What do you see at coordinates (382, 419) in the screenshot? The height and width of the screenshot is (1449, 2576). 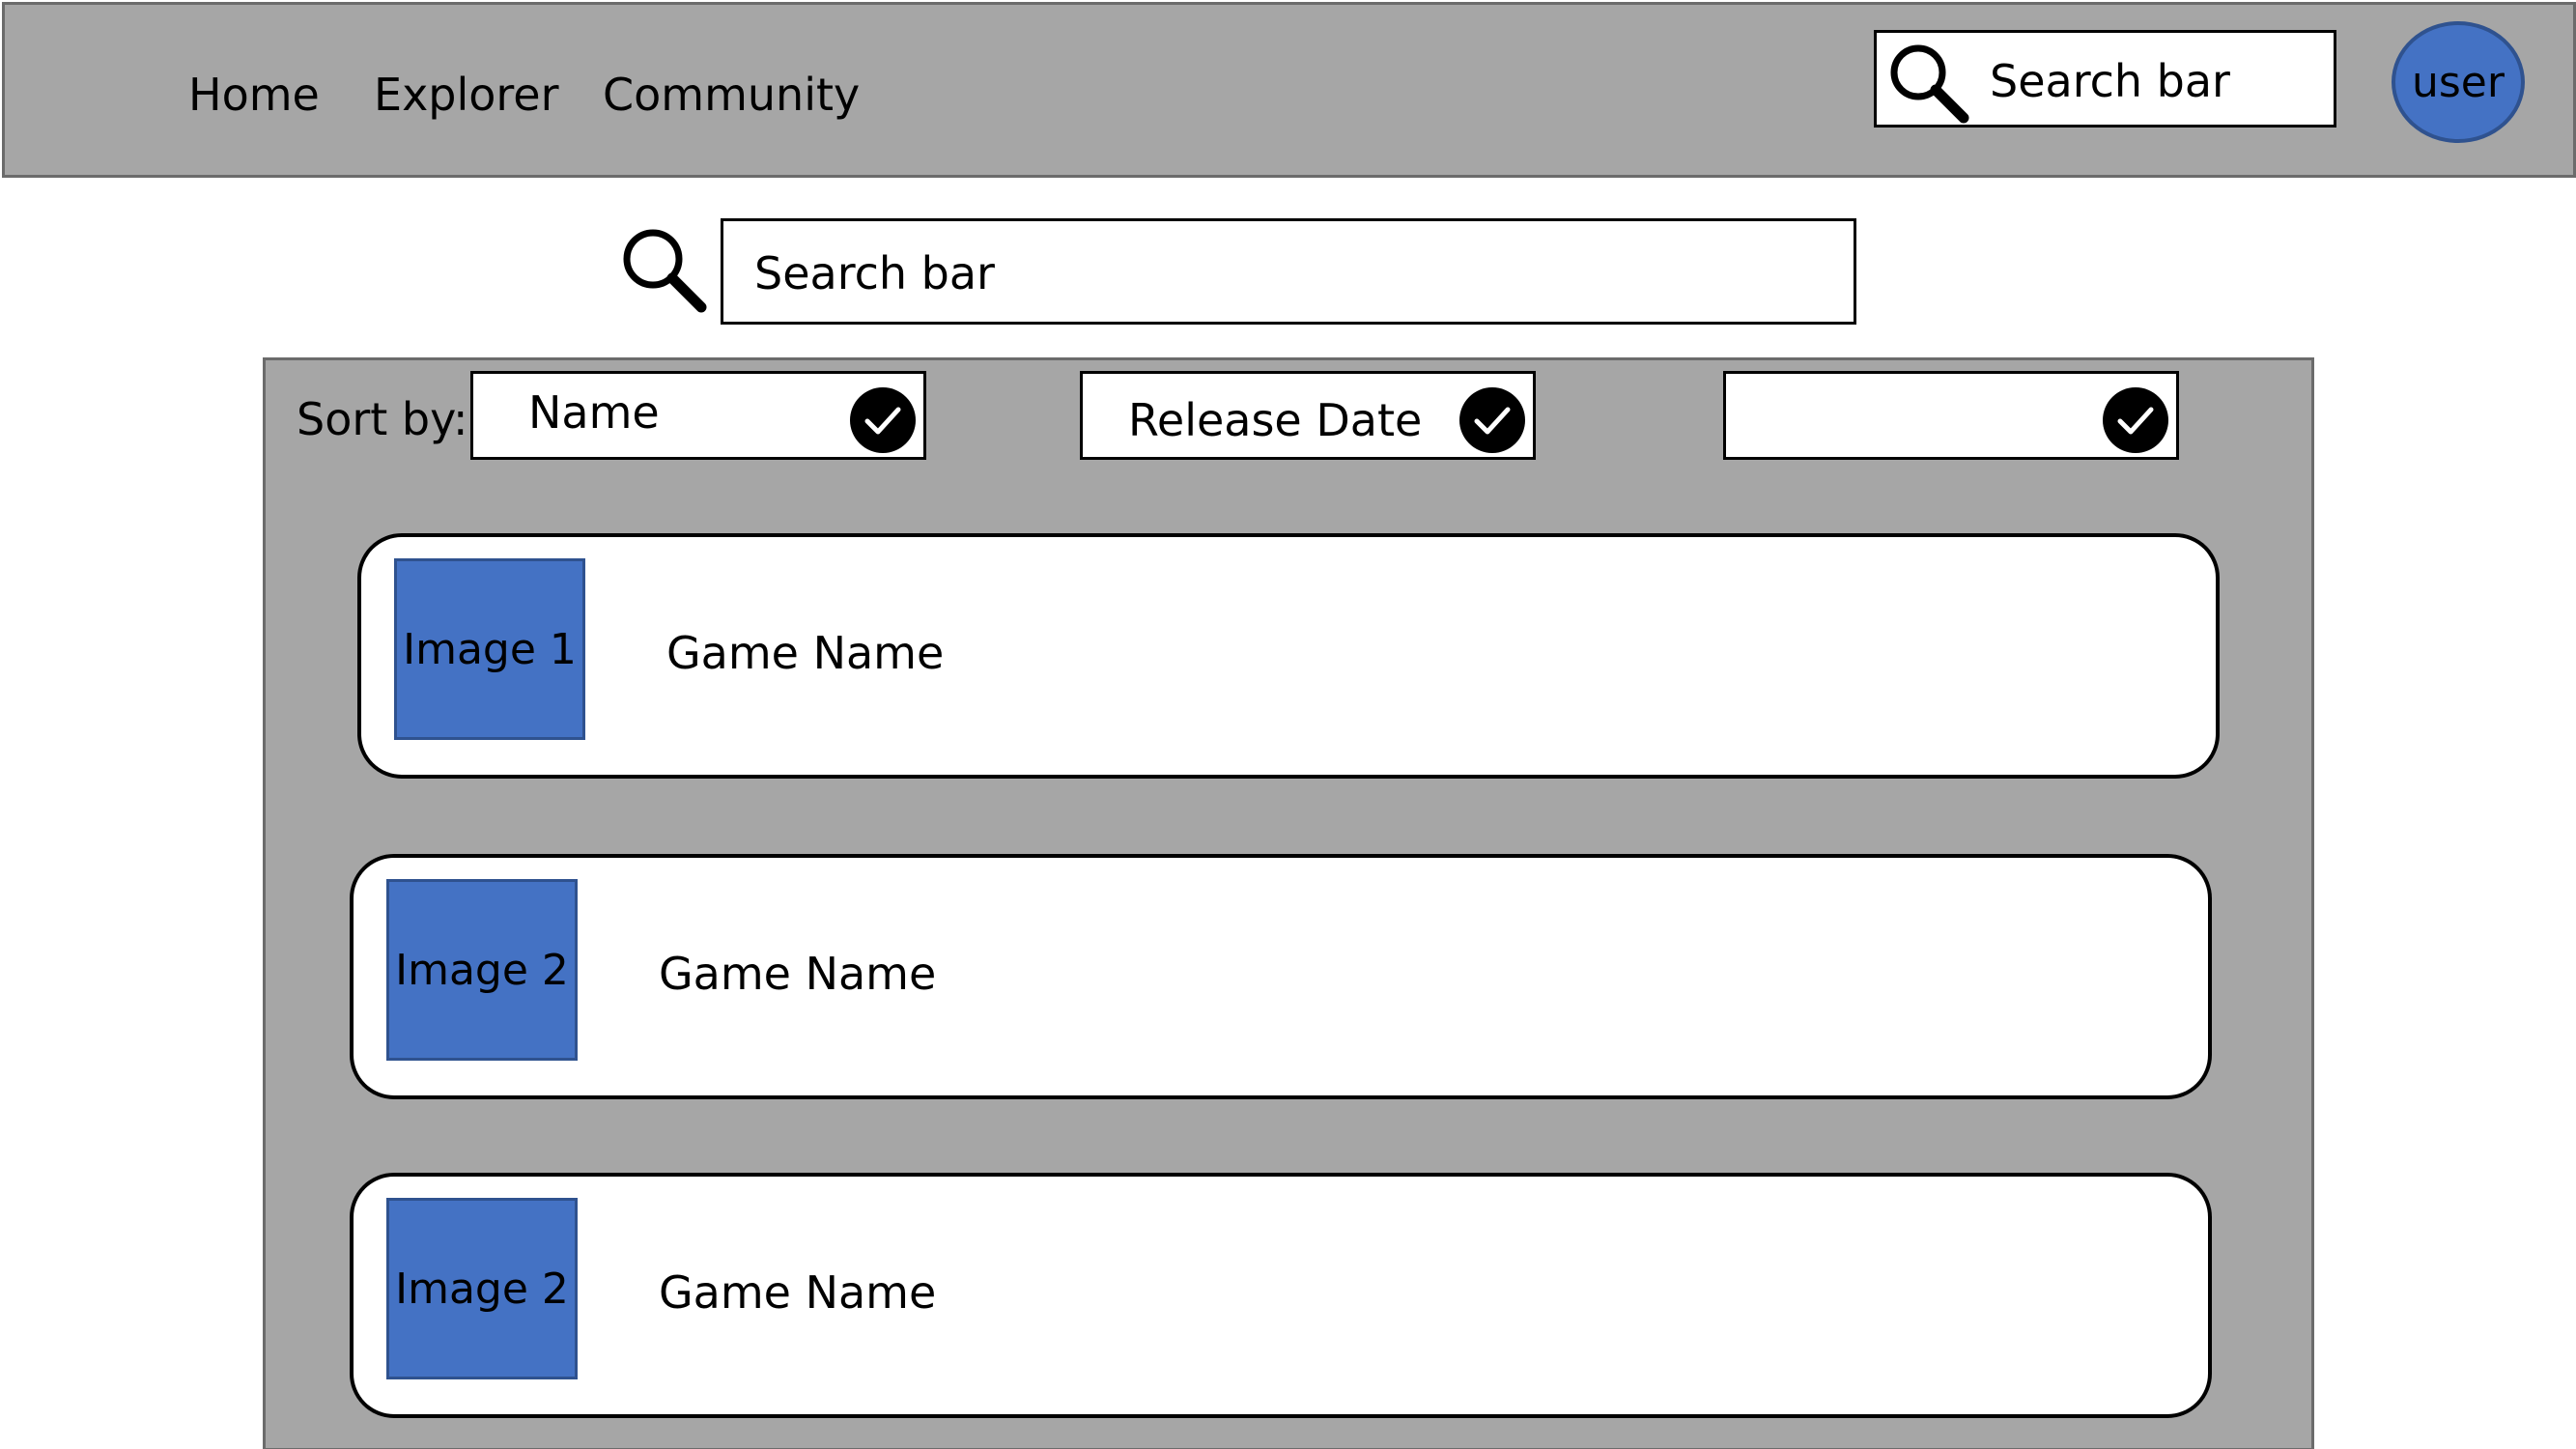 I see `sort-by-label: Sort by:` at bounding box center [382, 419].